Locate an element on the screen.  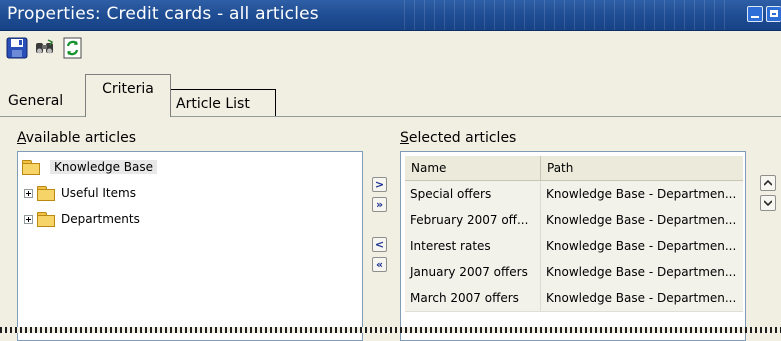
toolbar is located at coordinates (45, 48).